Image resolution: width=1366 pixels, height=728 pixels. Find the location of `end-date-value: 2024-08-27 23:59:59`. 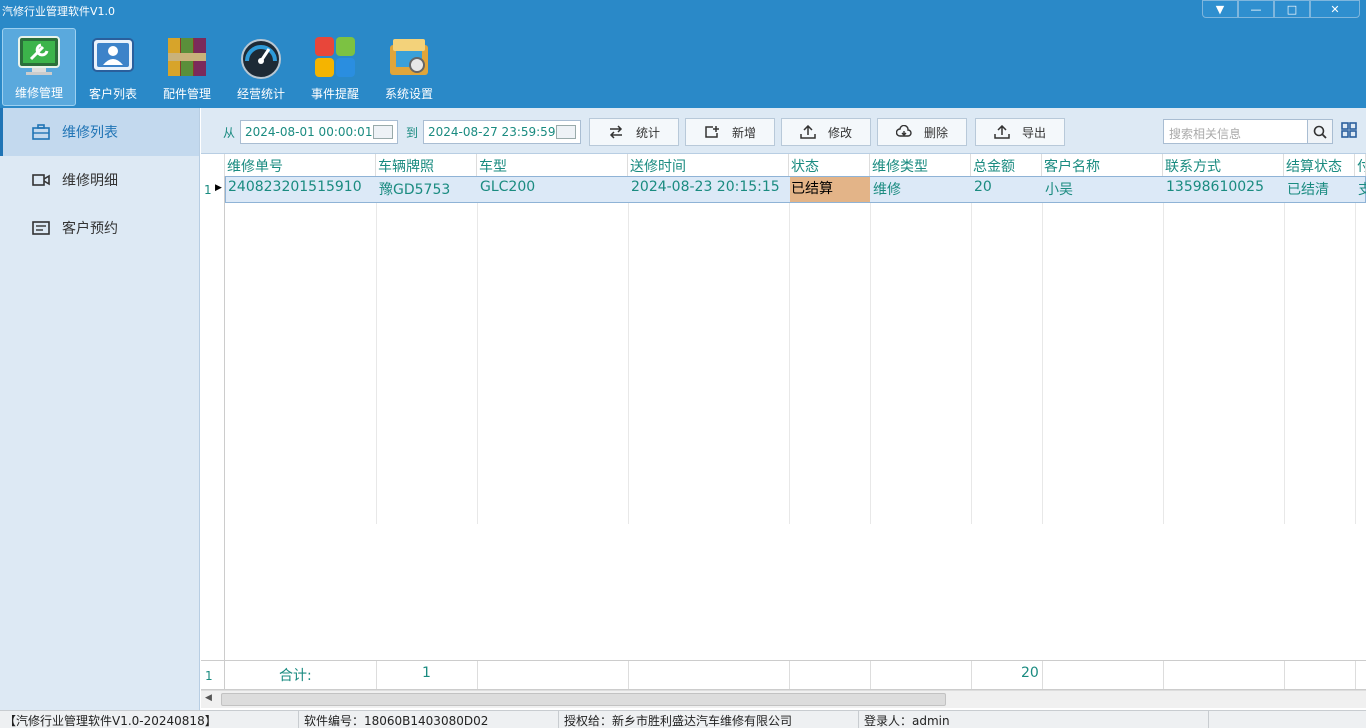

end-date-value: 2024-08-27 23:59:59 is located at coordinates (492, 132).